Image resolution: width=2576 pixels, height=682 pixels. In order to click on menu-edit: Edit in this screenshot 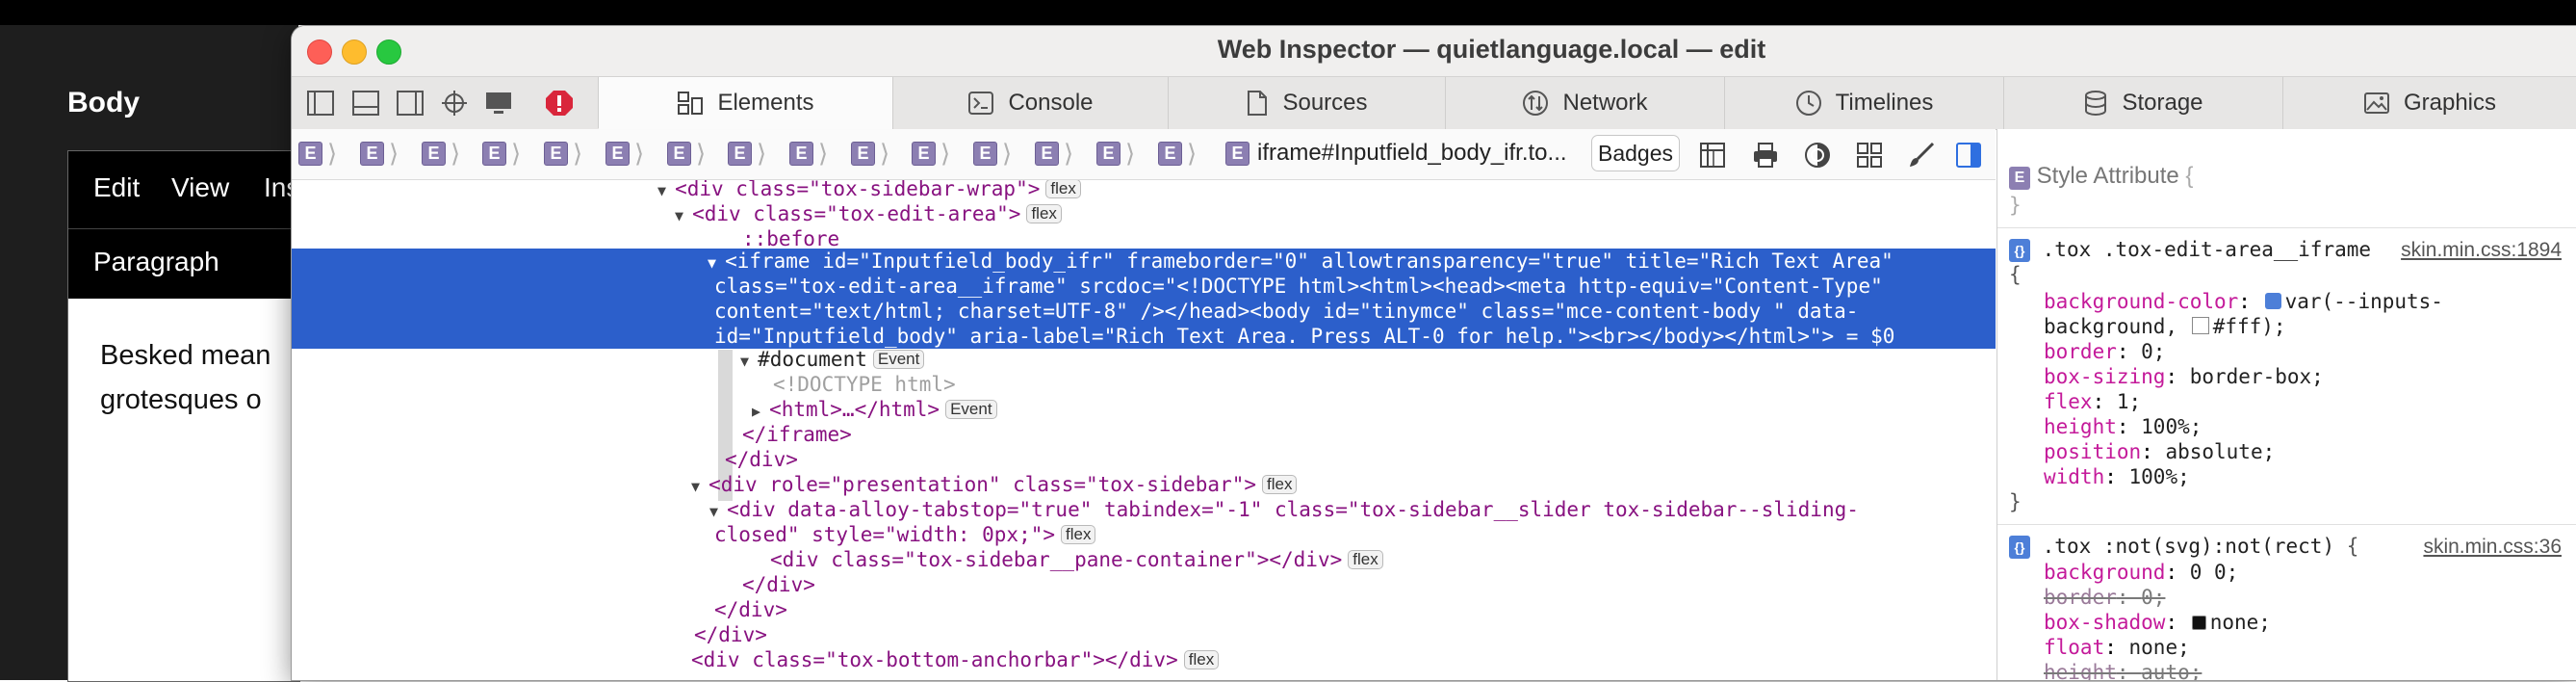, I will do `click(117, 187)`.